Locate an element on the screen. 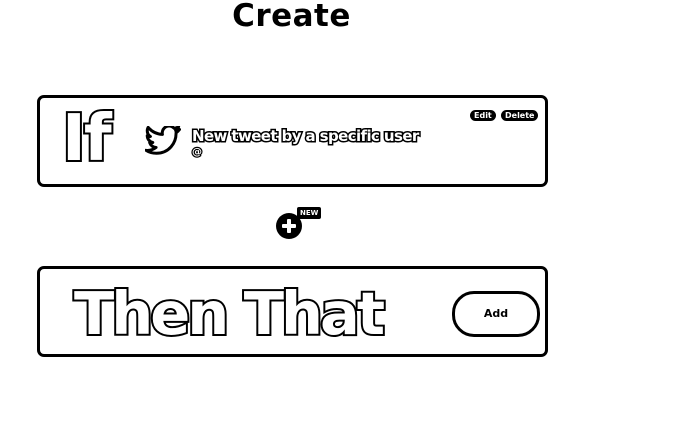  delete-trigger-button: Delete is located at coordinates (520, 115).